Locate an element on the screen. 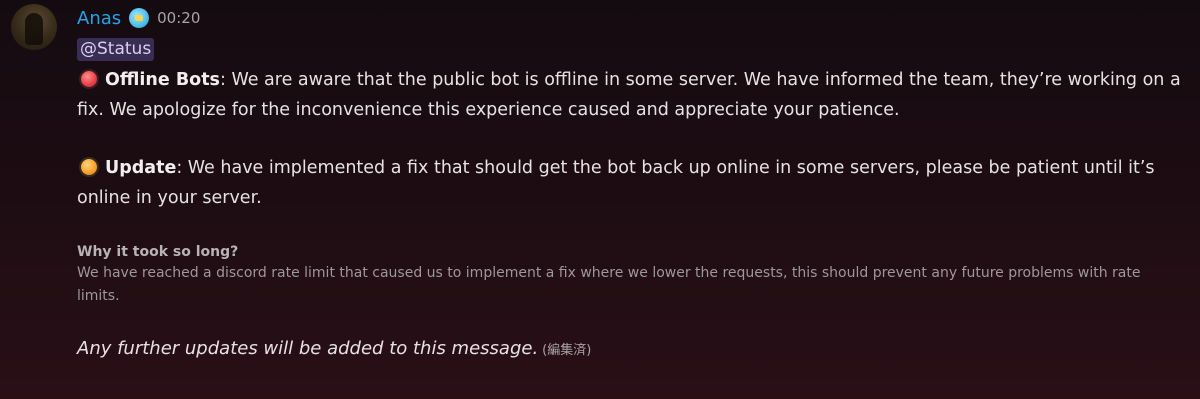 The height and width of the screenshot is (399, 1200). avatar is located at coordinates (34, 27).